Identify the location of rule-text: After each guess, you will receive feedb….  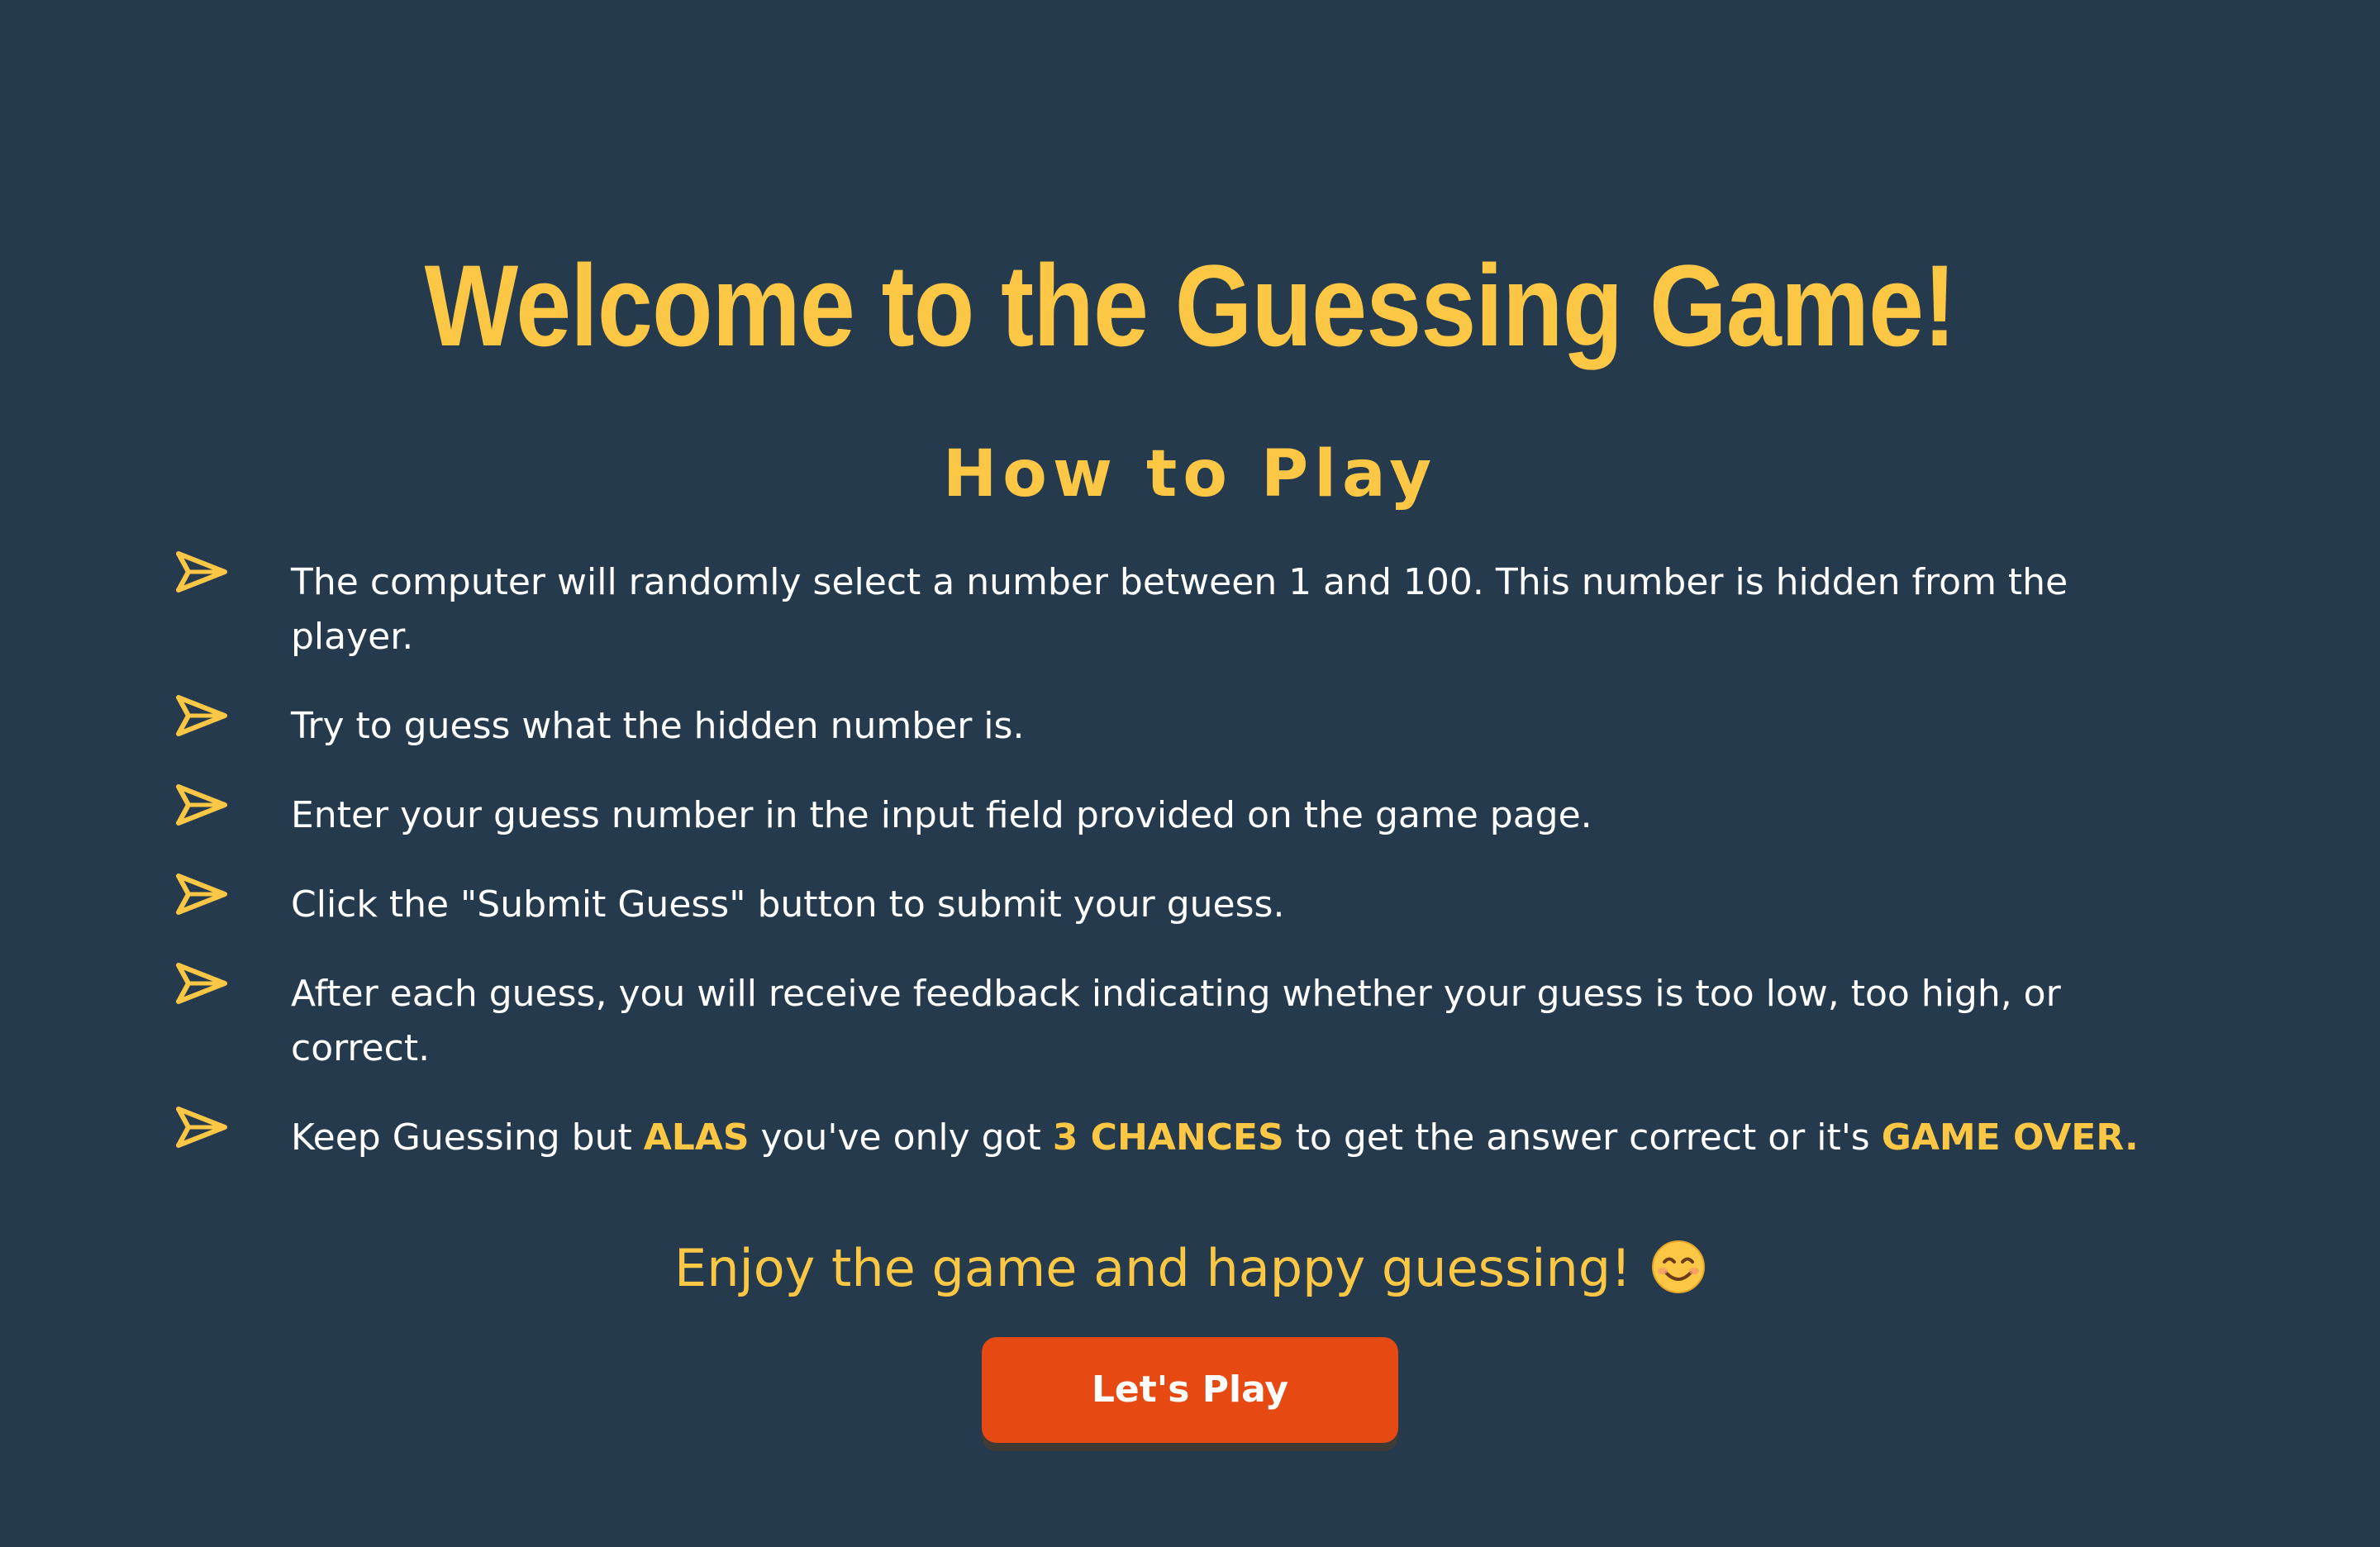
(1176, 1021).